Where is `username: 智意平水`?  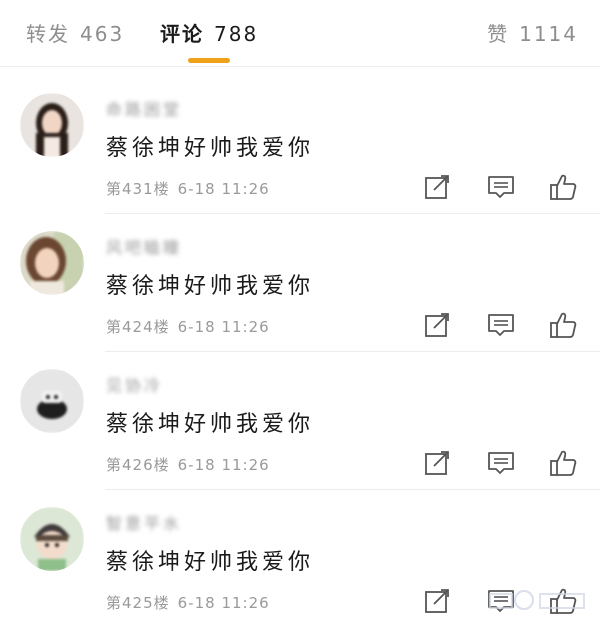 username: 智意平水 is located at coordinates (144, 522).